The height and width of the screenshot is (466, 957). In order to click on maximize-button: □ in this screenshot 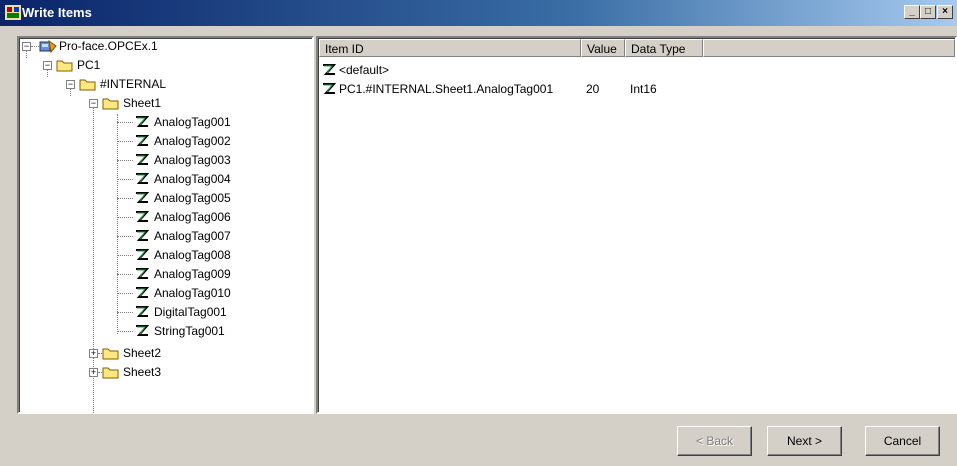, I will do `click(928, 12)`.